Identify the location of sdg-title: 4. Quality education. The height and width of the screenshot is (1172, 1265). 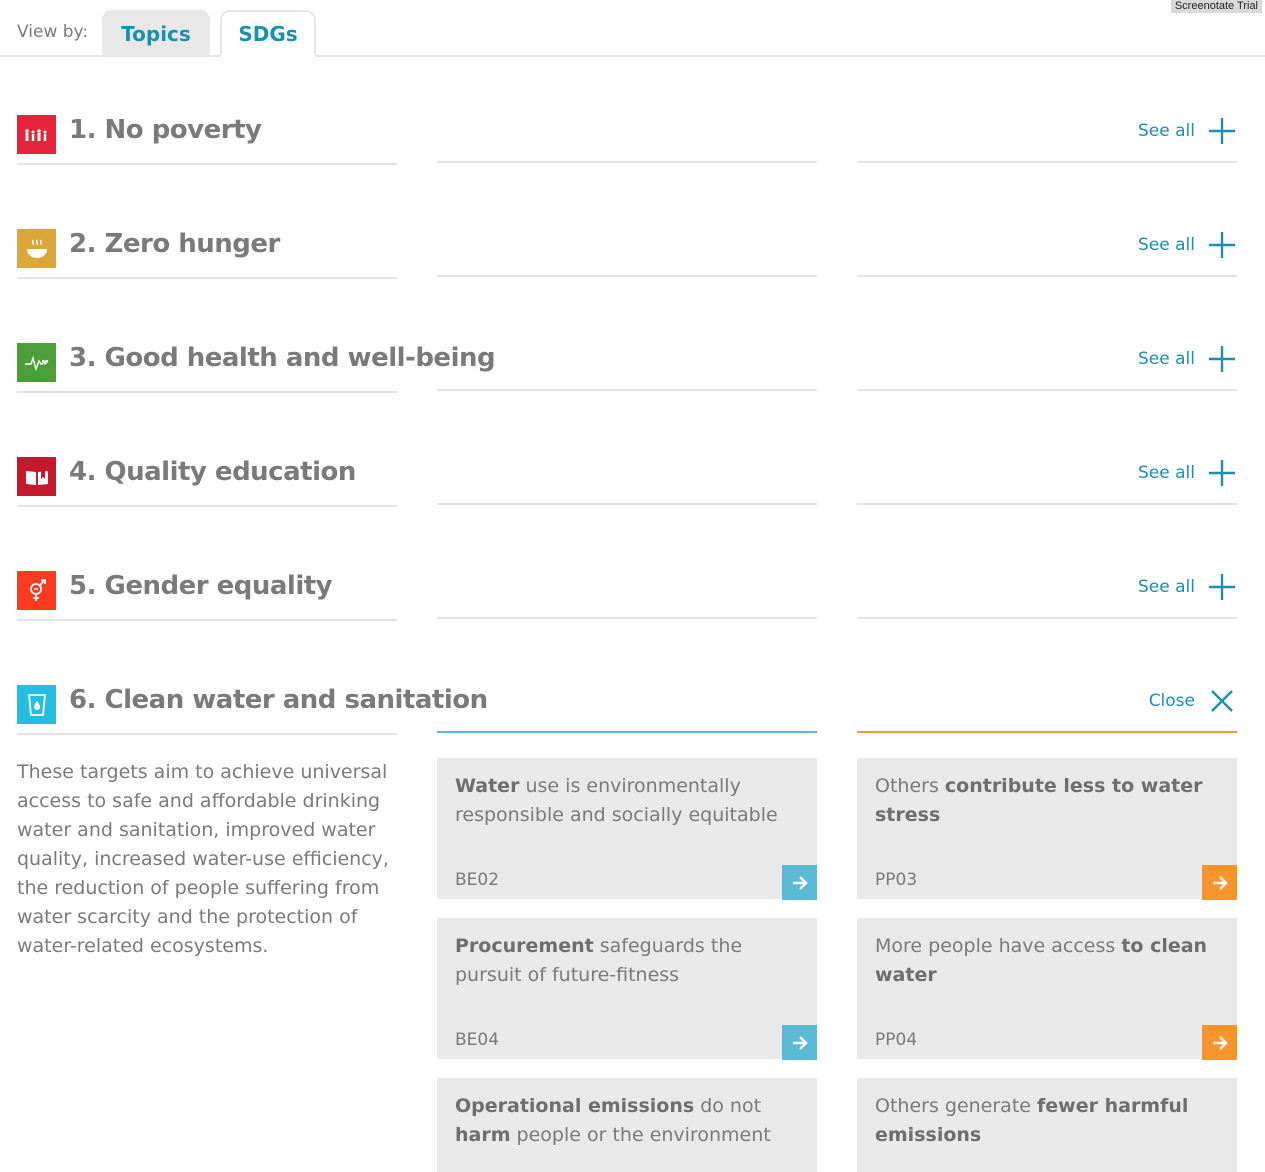
(212, 472).